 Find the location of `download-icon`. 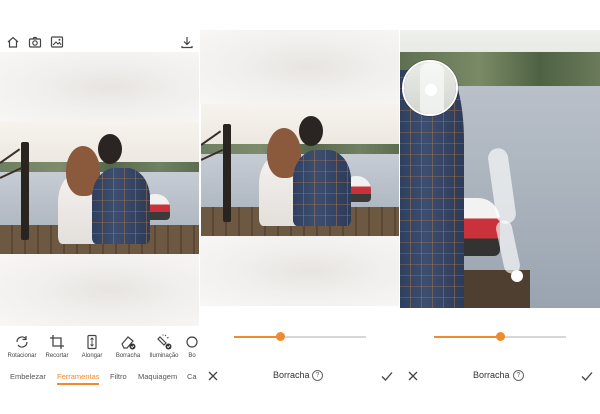

download-icon is located at coordinates (187, 42).